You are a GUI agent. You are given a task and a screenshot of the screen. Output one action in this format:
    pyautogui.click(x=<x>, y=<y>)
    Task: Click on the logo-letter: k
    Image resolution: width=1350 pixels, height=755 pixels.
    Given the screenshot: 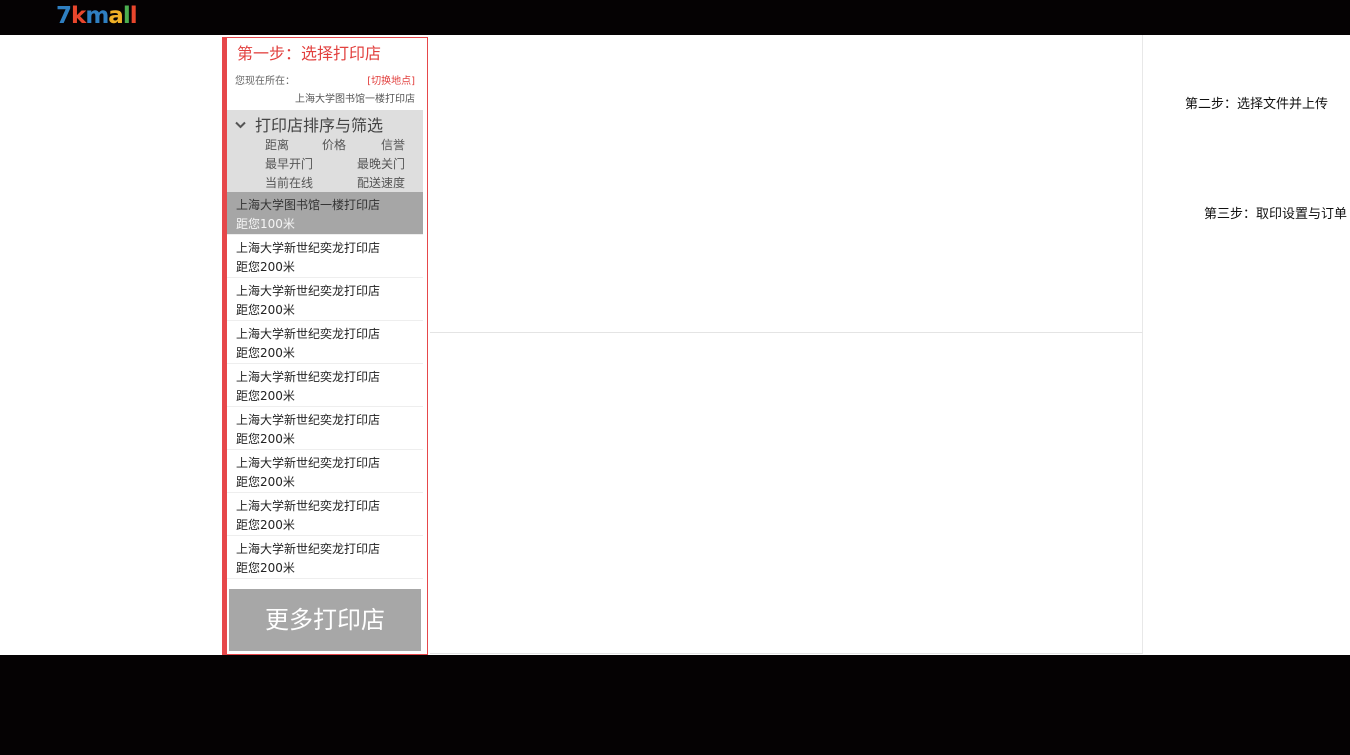 What is the action you would take?
    pyautogui.click(x=78, y=16)
    